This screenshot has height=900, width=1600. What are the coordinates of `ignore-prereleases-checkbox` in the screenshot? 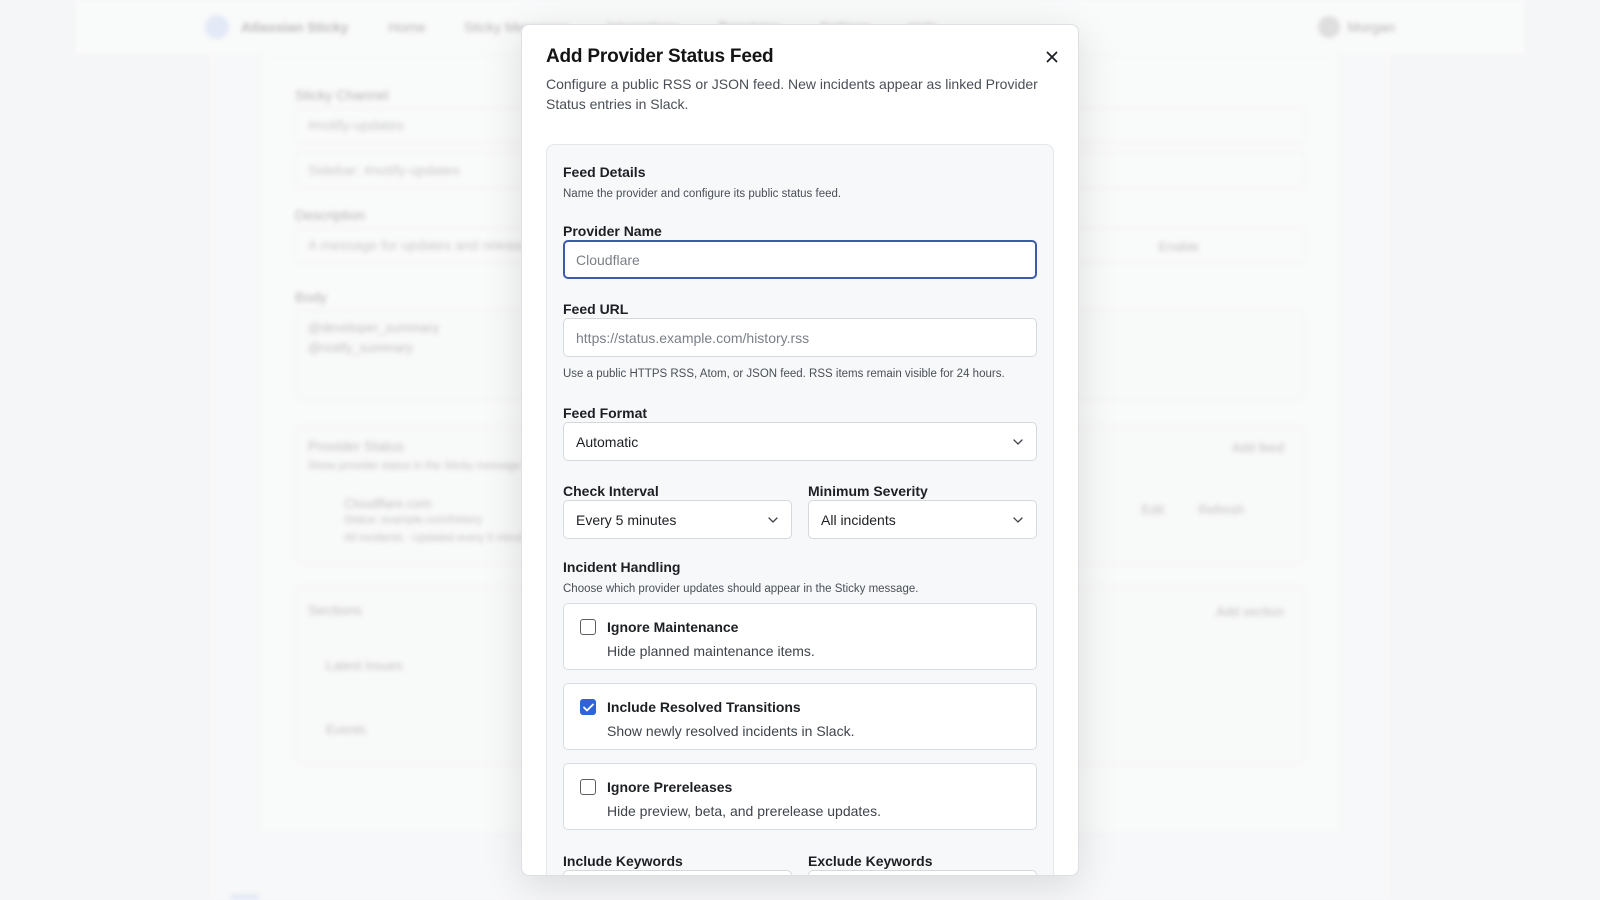 It's located at (588, 787).